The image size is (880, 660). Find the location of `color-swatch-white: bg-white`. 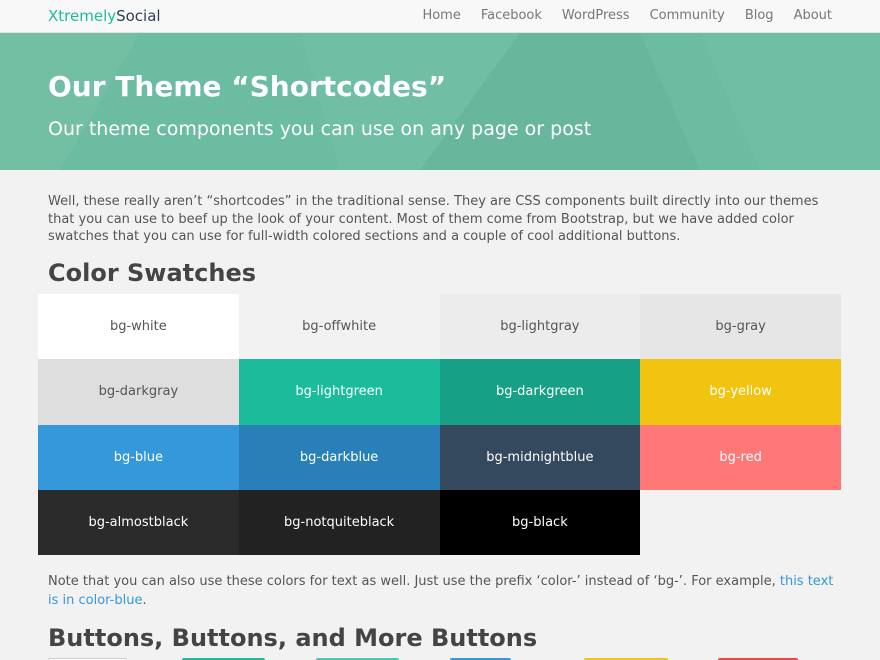

color-swatch-white: bg-white is located at coordinates (138, 327).